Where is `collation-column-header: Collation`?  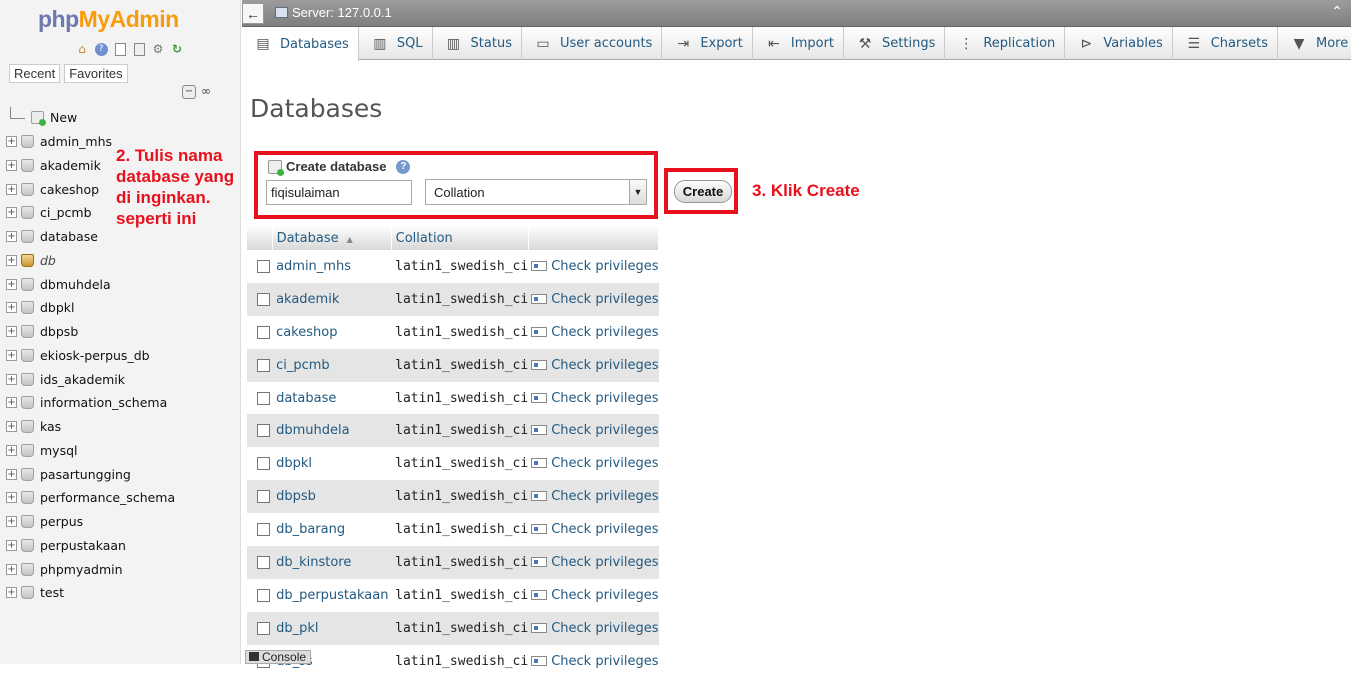 collation-column-header: Collation is located at coordinates (460, 238).